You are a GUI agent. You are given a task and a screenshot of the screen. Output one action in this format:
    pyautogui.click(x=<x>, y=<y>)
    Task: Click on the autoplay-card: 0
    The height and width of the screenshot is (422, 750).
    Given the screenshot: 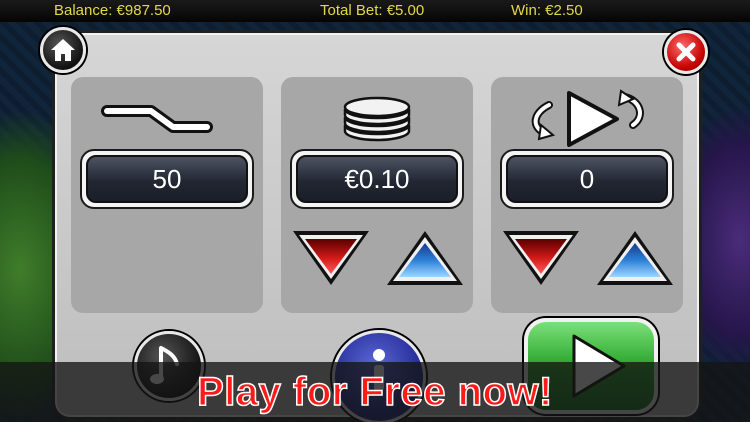 What is the action you would take?
    pyautogui.click(x=587, y=195)
    